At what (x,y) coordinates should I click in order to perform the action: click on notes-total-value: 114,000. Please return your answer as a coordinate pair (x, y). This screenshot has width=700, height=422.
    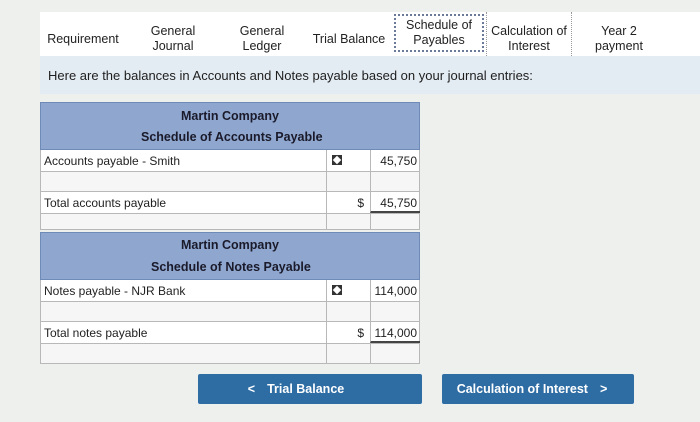
    Looking at the image, I should click on (395, 332).